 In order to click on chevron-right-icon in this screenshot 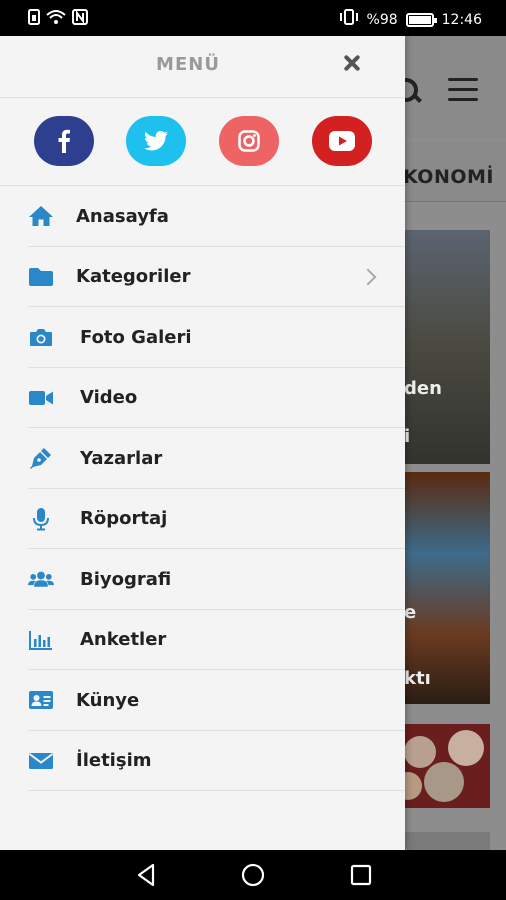, I will do `click(368, 277)`.